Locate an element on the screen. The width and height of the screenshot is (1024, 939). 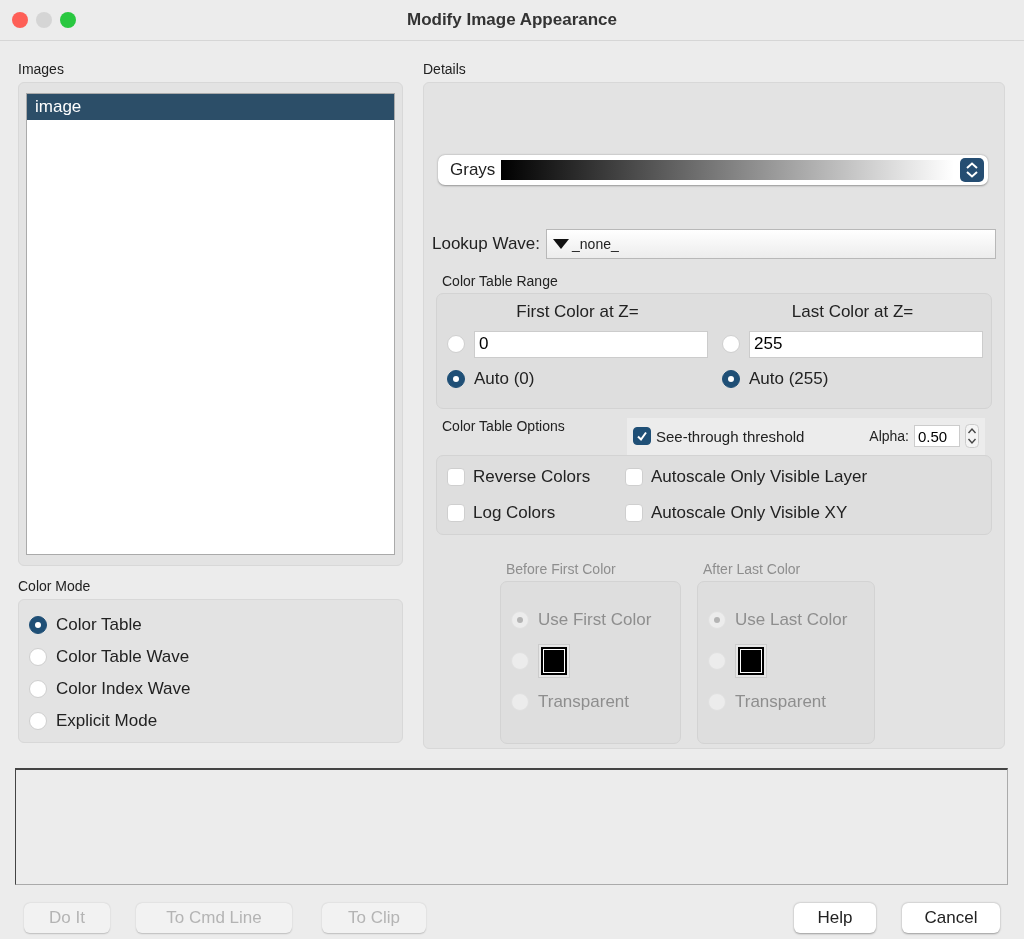
group-label: Color Table Options is located at coordinates (504, 426).